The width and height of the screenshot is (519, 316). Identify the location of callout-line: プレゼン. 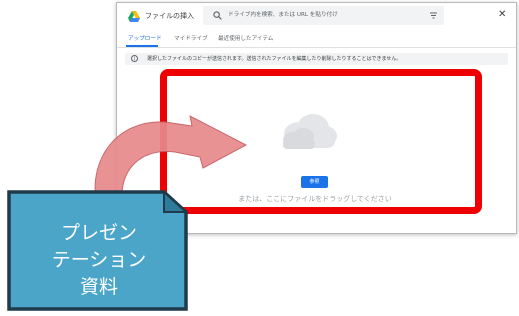
(98, 233).